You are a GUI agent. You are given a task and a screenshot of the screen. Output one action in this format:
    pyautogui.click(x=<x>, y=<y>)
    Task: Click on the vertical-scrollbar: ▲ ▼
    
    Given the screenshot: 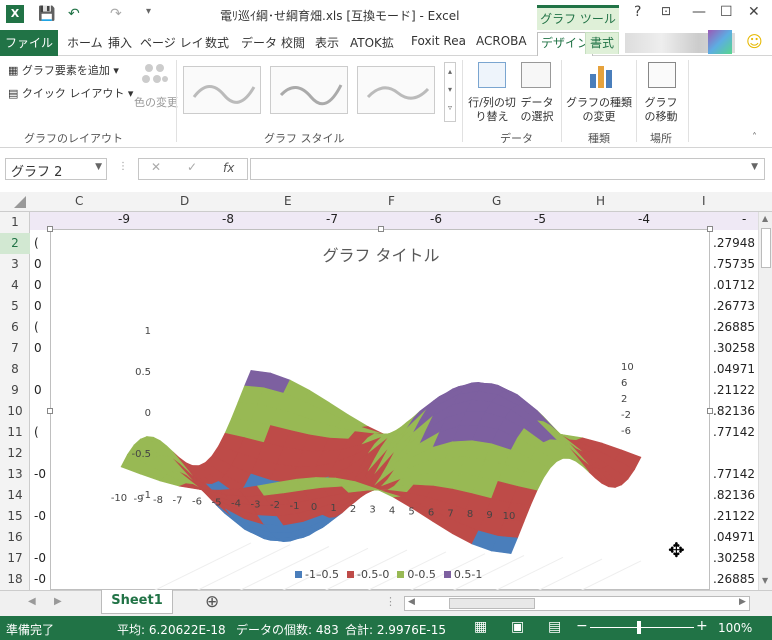 What is the action you would take?
    pyautogui.click(x=765, y=401)
    